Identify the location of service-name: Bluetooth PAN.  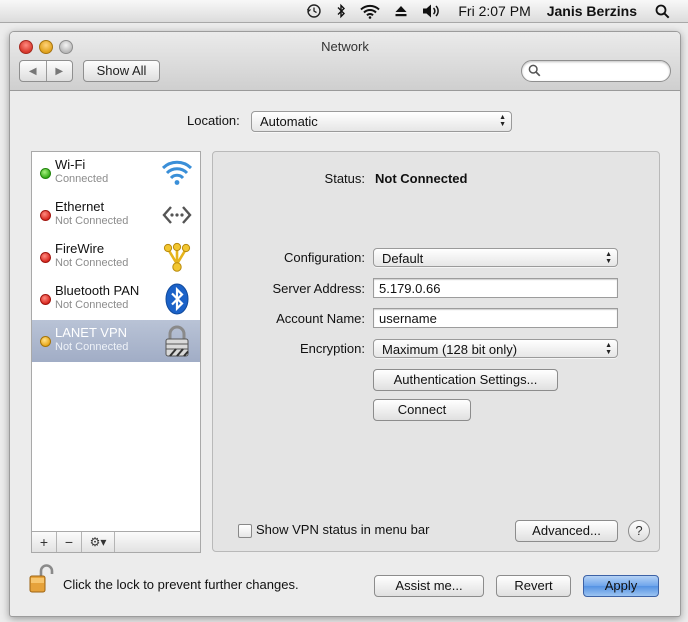
(97, 290).